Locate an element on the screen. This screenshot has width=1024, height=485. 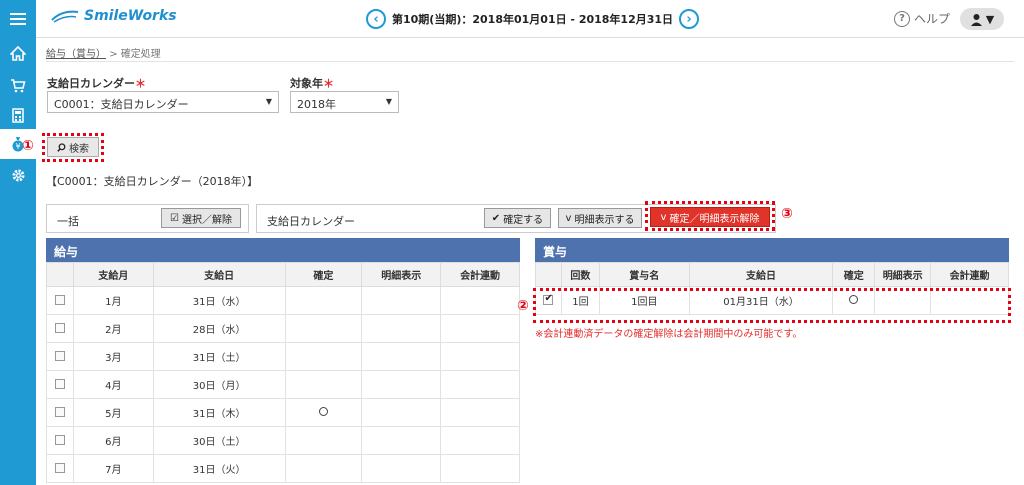
highlight-bonus-row is located at coordinates (772, 305).